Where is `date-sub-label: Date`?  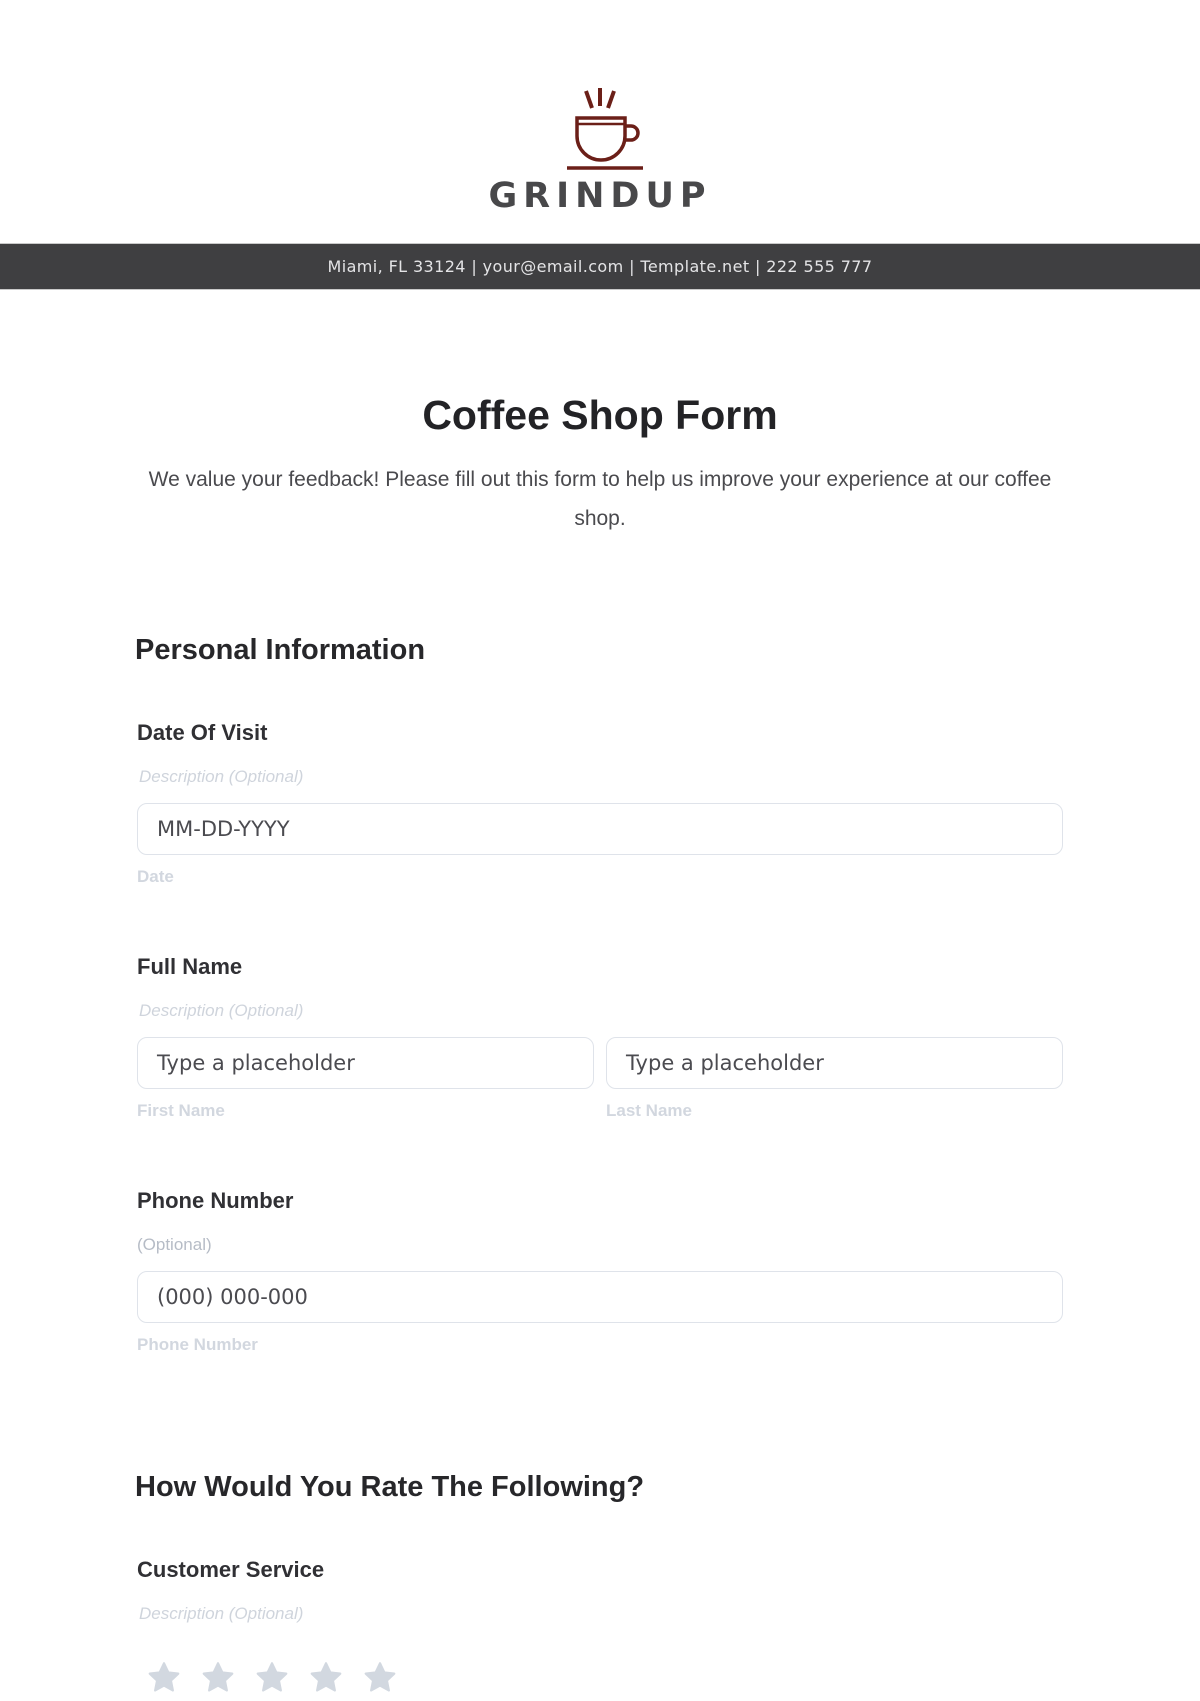
date-sub-label: Date is located at coordinates (155, 876).